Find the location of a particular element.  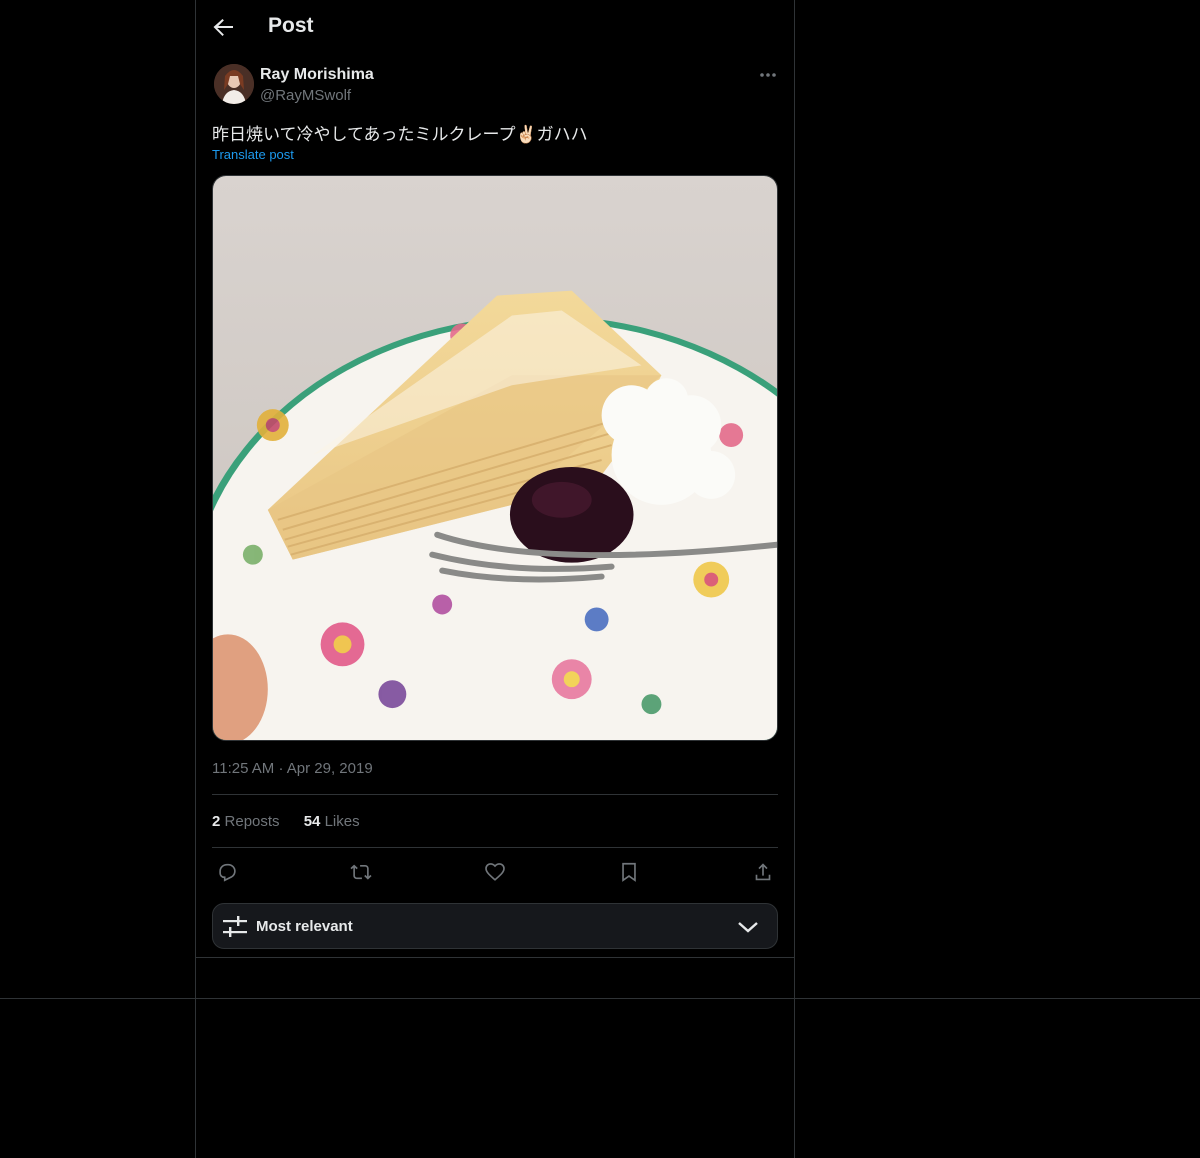

reposts-count: 2 is located at coordinates (216, 821).